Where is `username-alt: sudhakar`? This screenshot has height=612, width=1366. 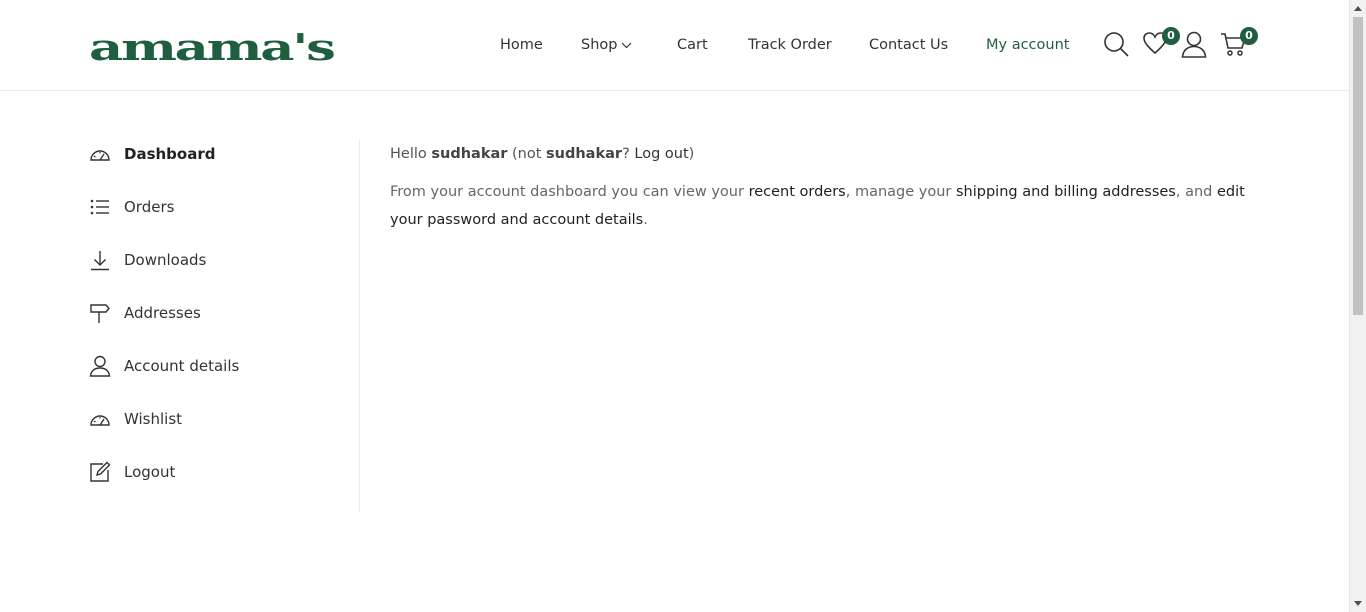
username-alt: sudhakar is located at coordinates (584, 154).